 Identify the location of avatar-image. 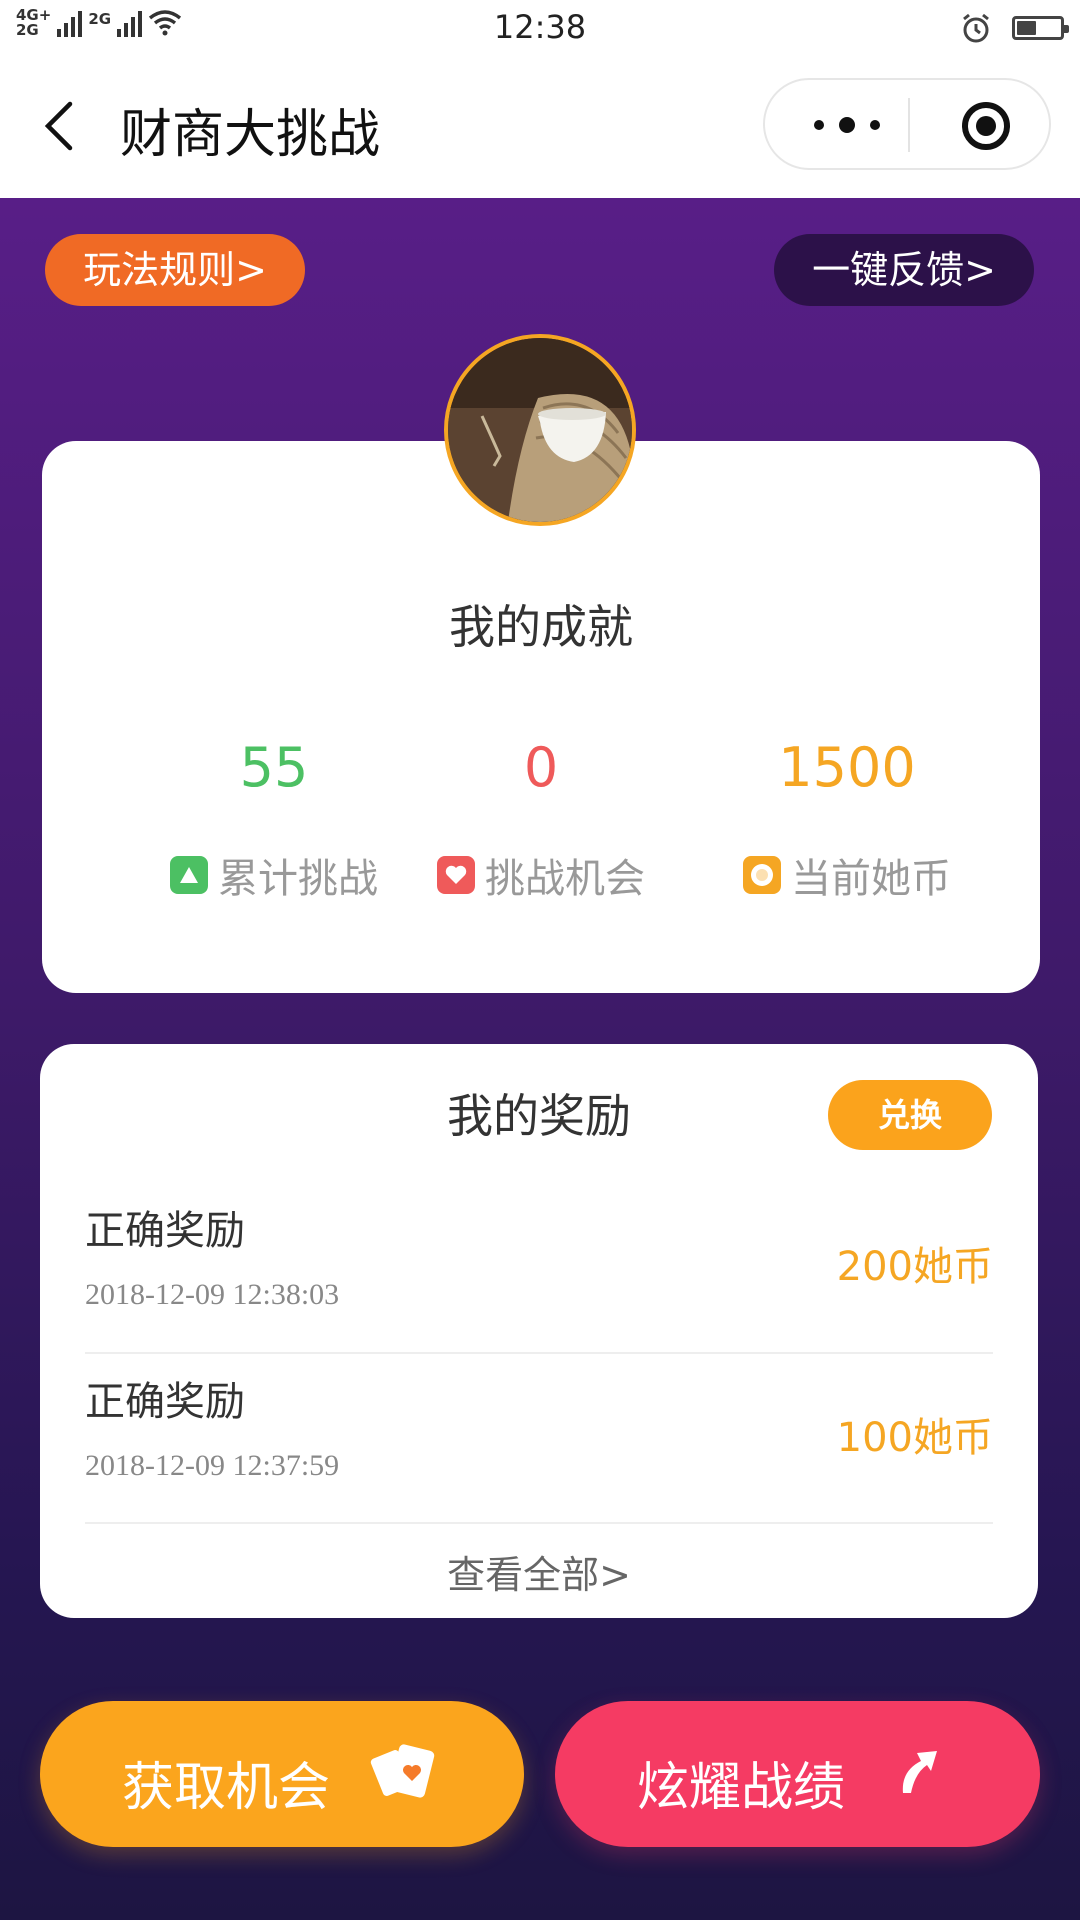
(540, 430).